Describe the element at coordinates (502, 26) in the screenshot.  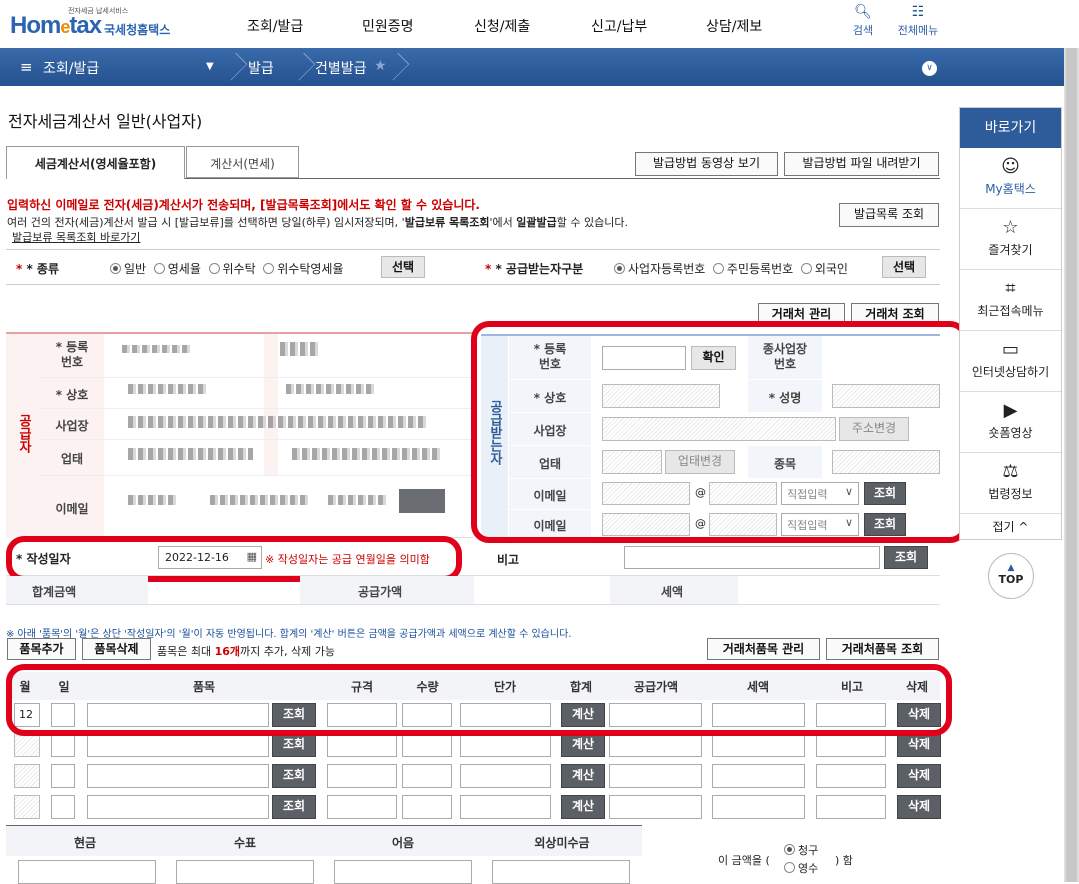
I see `top-menu-application: 신청/제출` at that location.